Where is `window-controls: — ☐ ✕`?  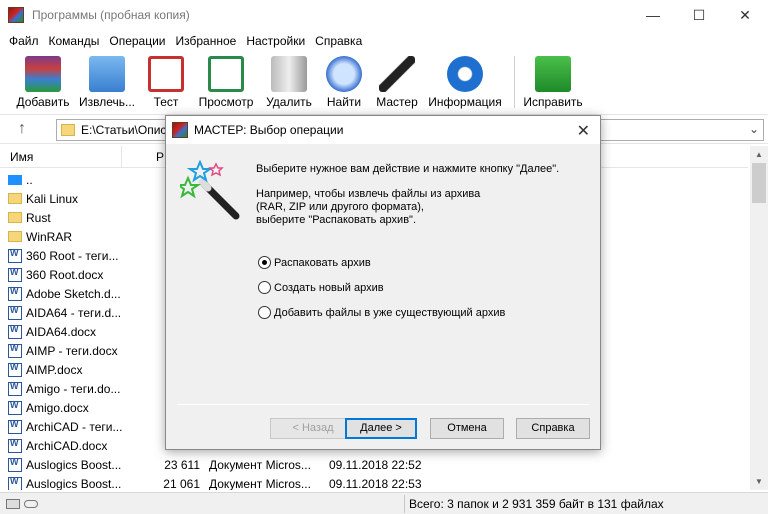
window-controls: — ☐ ✕ is located at coordinates (699, 15).